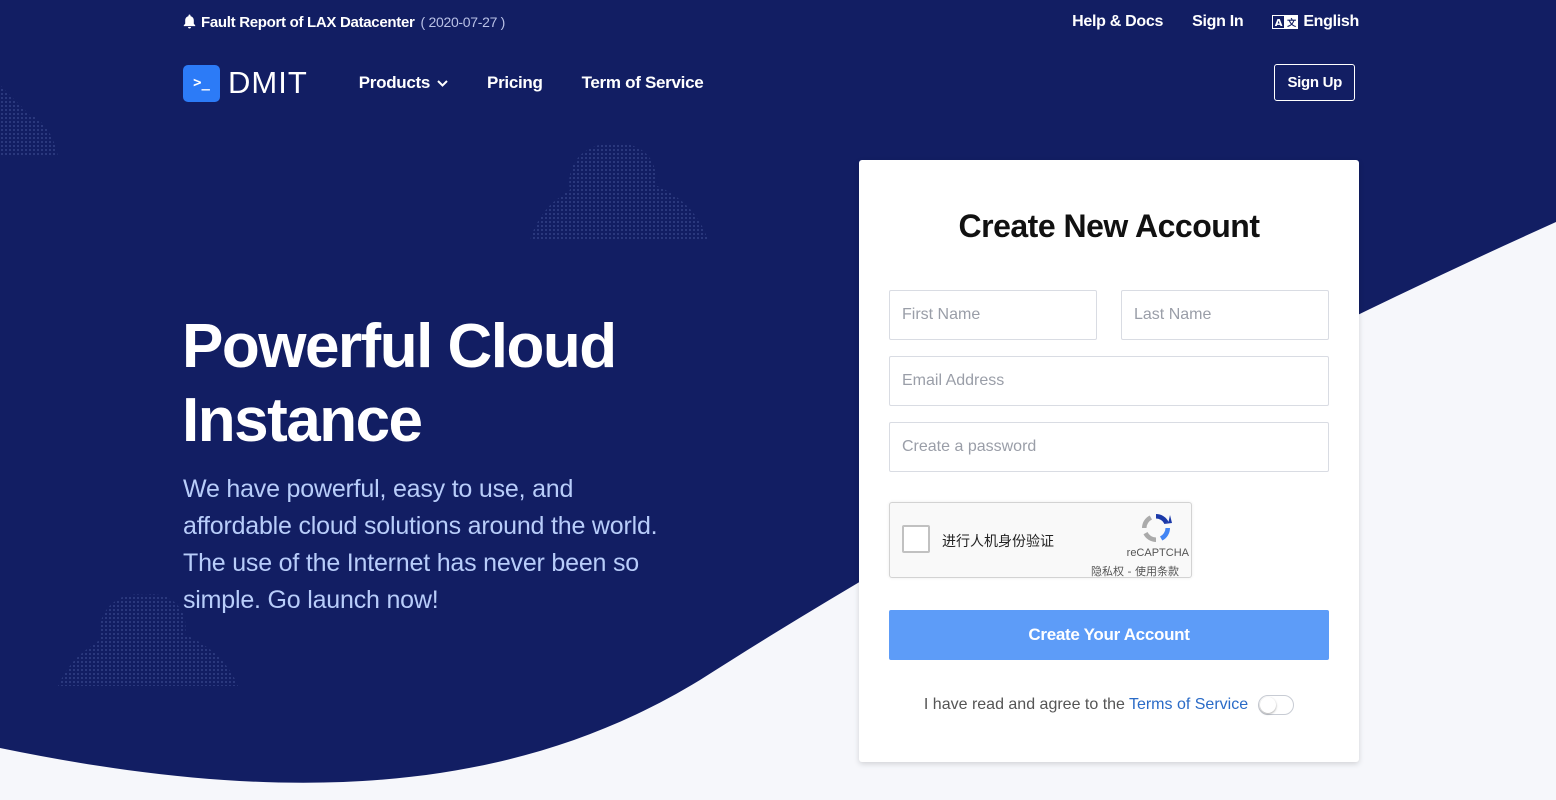 Image resolution: width=1556 pixels, height=800 pixels. What do you see at coordinates (463, 22) in the screenshot?
I see `fault-notice-date: ( 2020-07-27 )` at bounding box center [463, 22].